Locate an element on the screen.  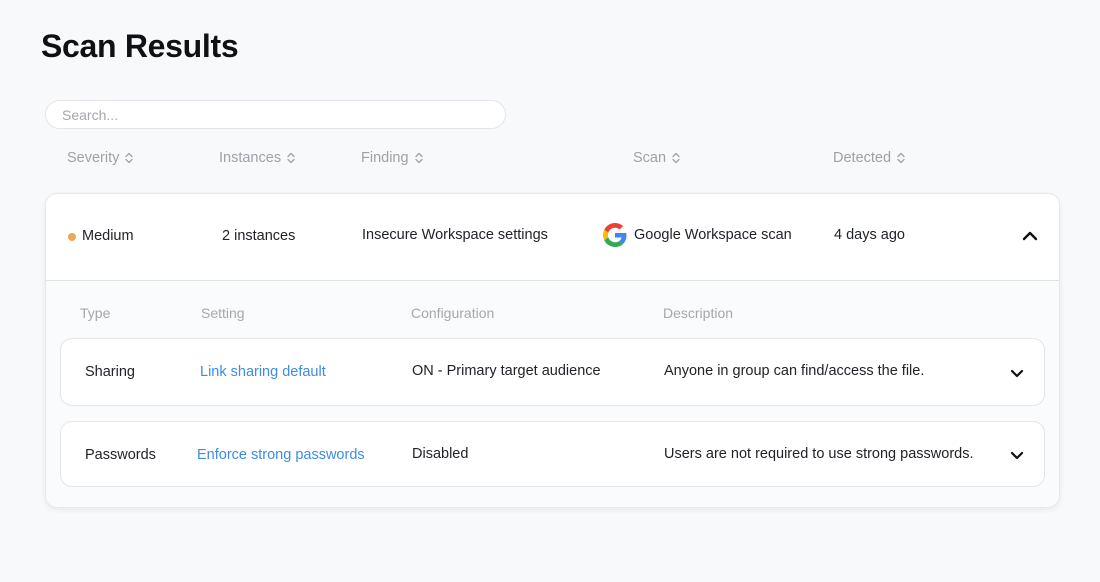
finding-severity: Medium is located at coordinates (108, 236).